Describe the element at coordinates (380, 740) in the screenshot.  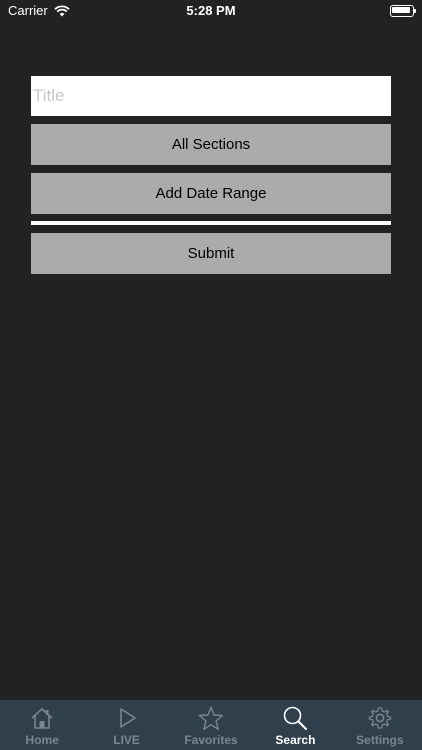
I see `tab-settings-label: Settings` at that location.